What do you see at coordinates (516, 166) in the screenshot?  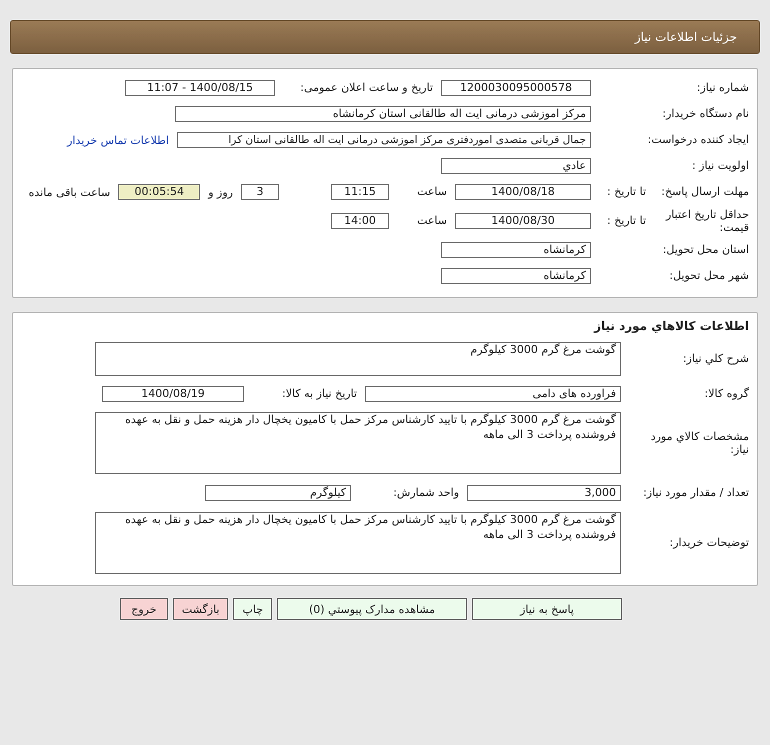 I see `input-field: عادي` at bounding box center [516, 166].